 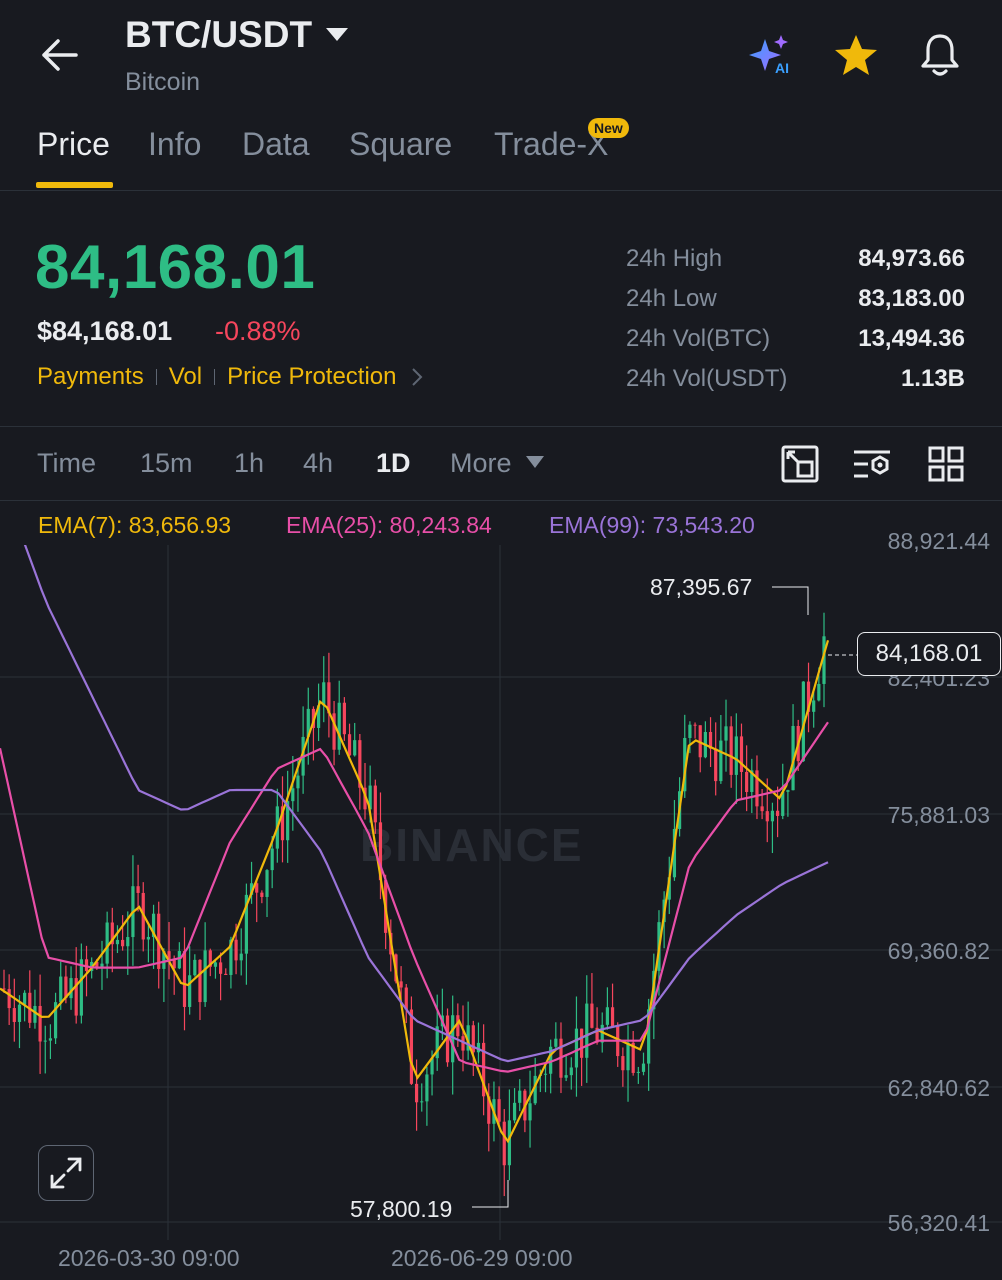 What do you see at coordinates (337, 34) in the screenshot?
I see `caret-down-icon` at bounding box center [337, 34].